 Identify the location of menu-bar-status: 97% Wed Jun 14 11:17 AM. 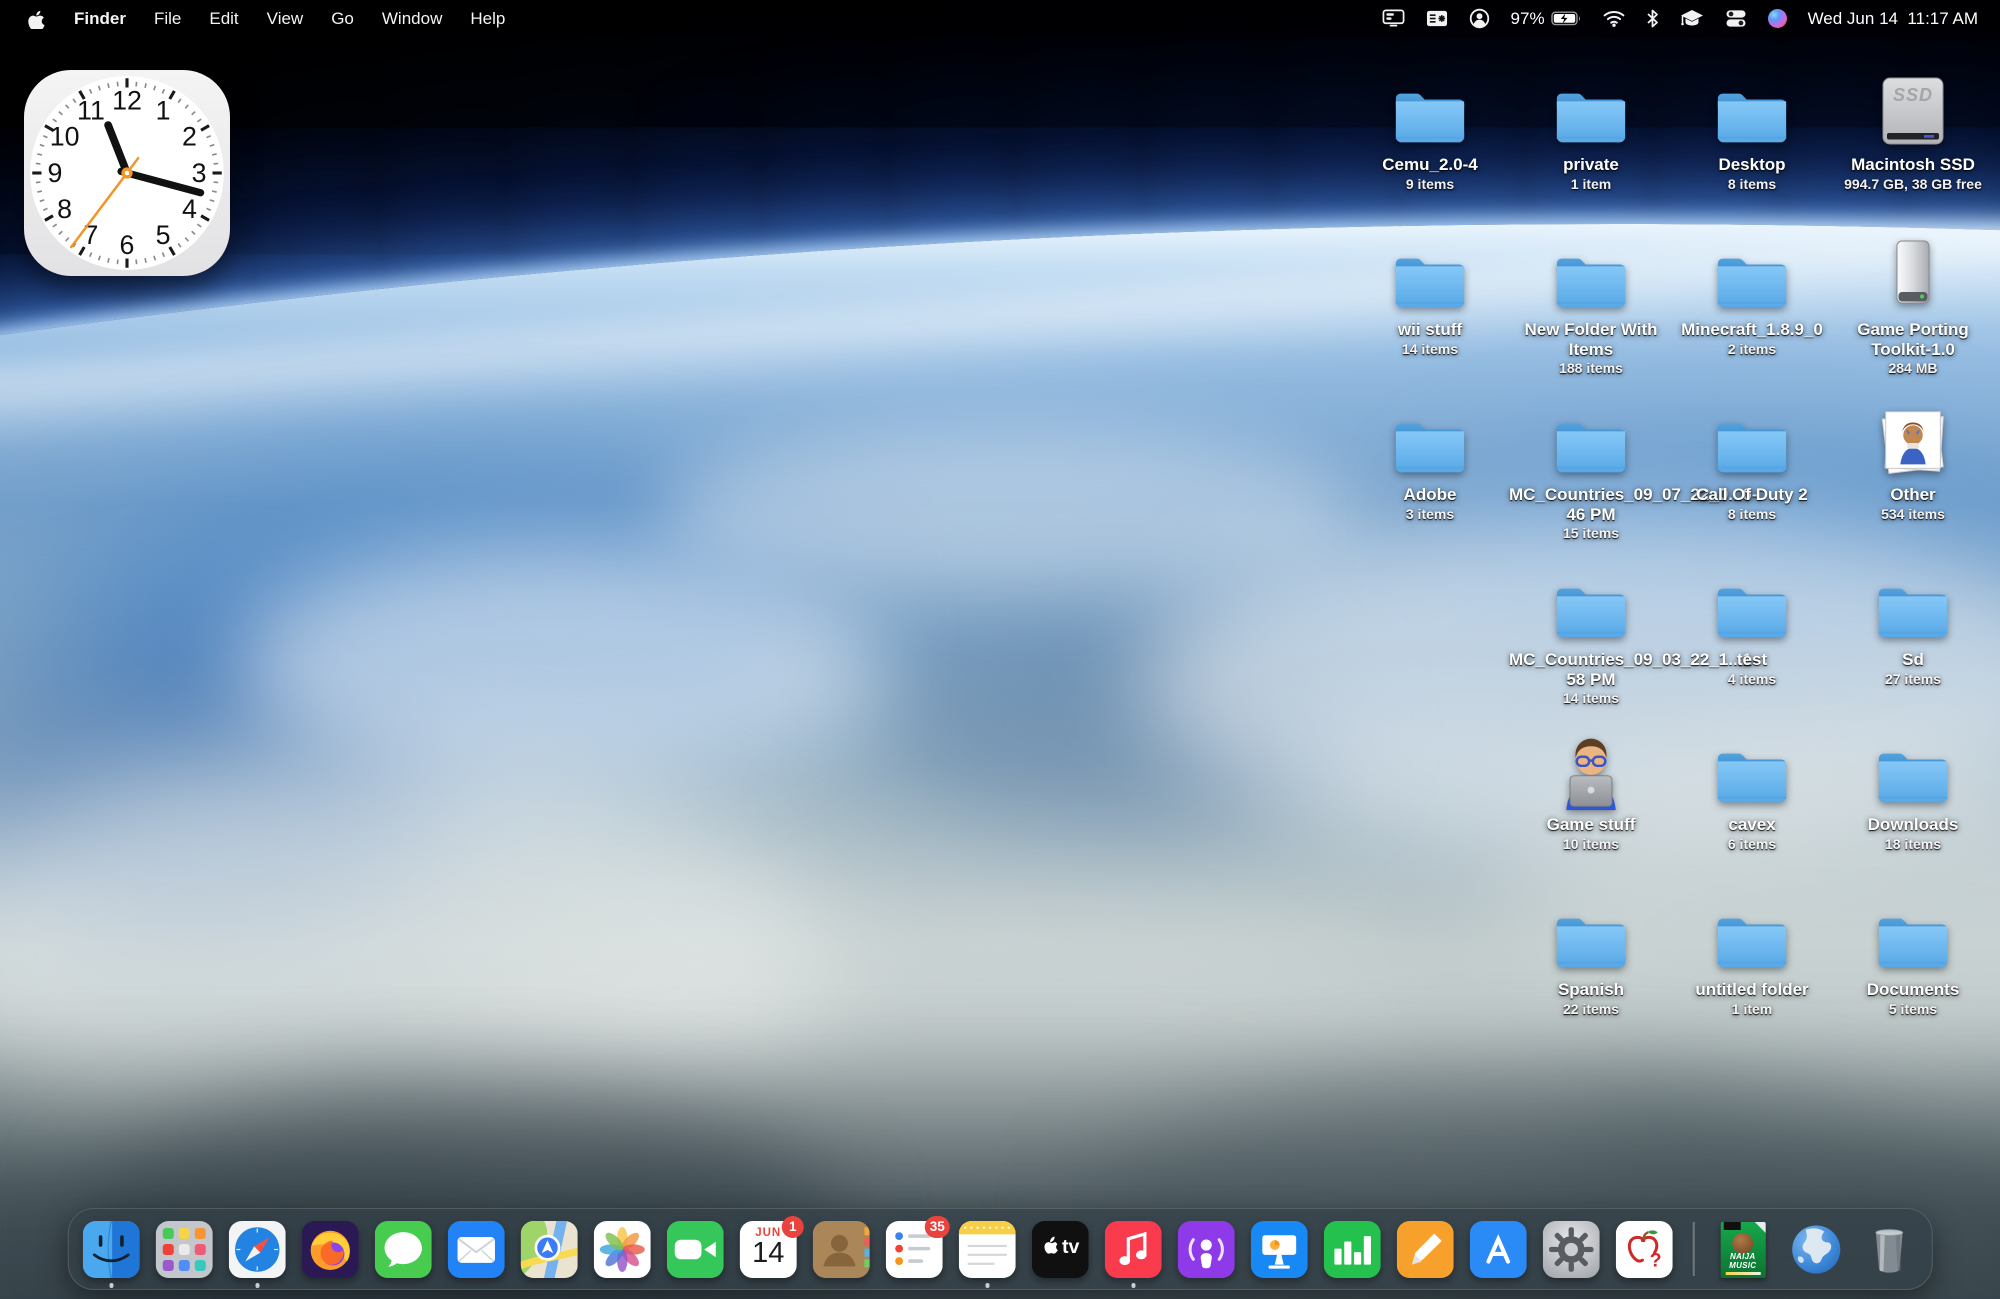
(1691, 18).